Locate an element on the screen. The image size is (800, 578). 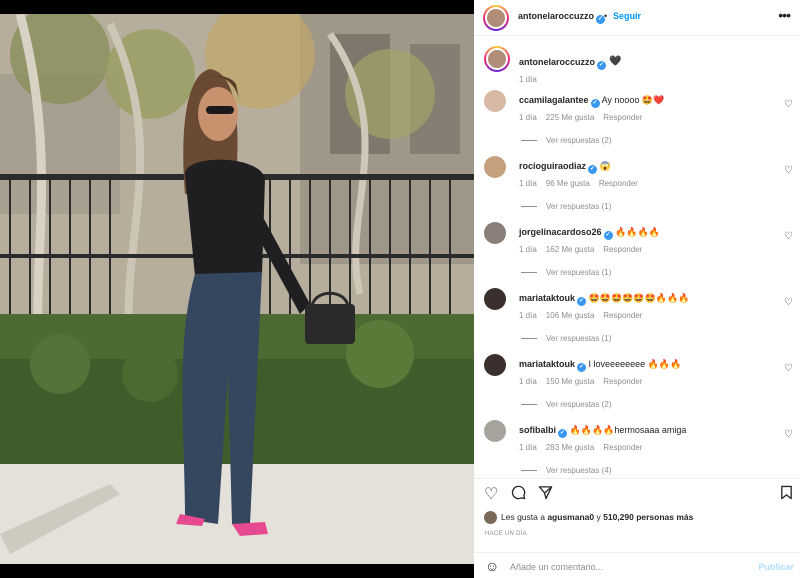
post-actions: ♡ is located at coordinates (637, 492).